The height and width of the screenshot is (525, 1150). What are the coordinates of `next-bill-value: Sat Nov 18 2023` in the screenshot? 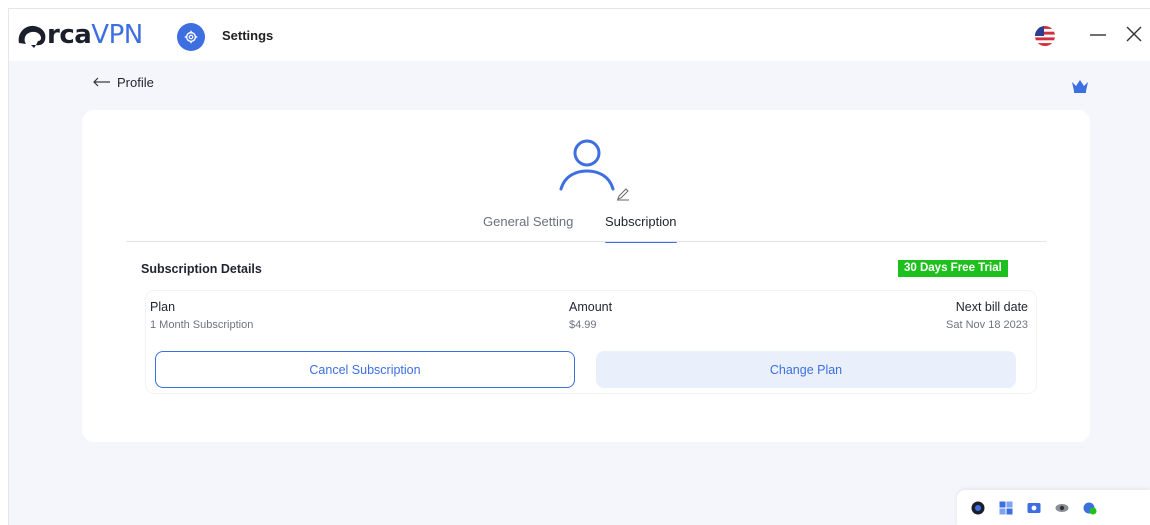 It's located at (987, 325).